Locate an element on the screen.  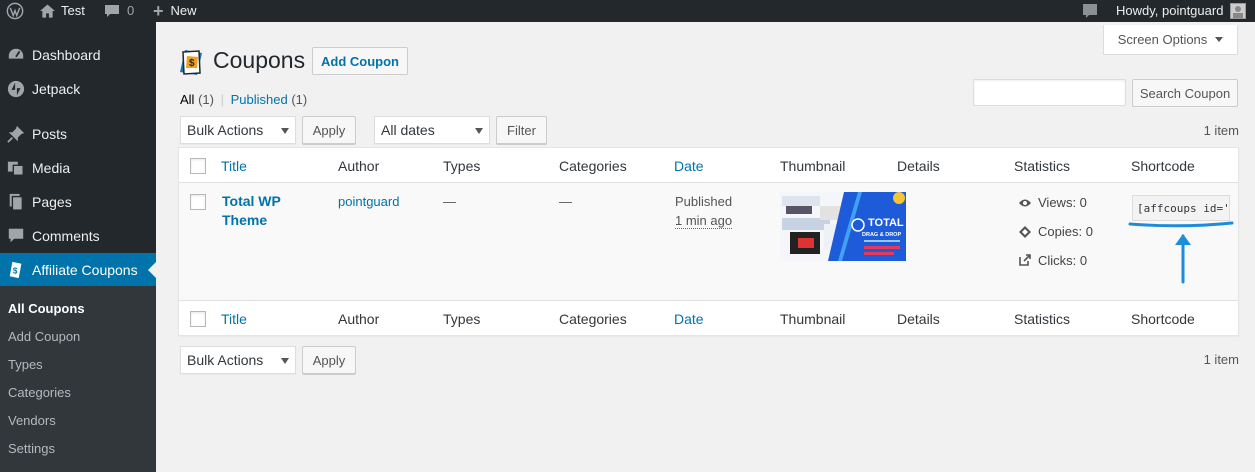
select-all-checkbox is located at coordinates (198, 166).